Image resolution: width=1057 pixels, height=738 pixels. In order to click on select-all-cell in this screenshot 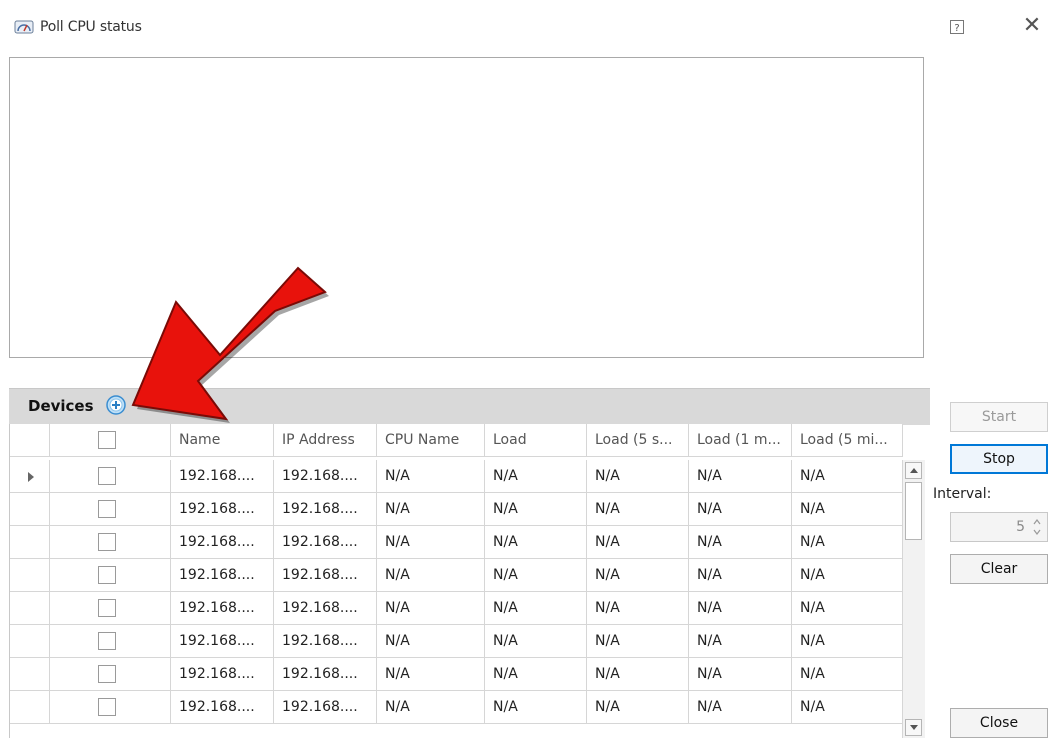, I will do `click(110, 440)`.